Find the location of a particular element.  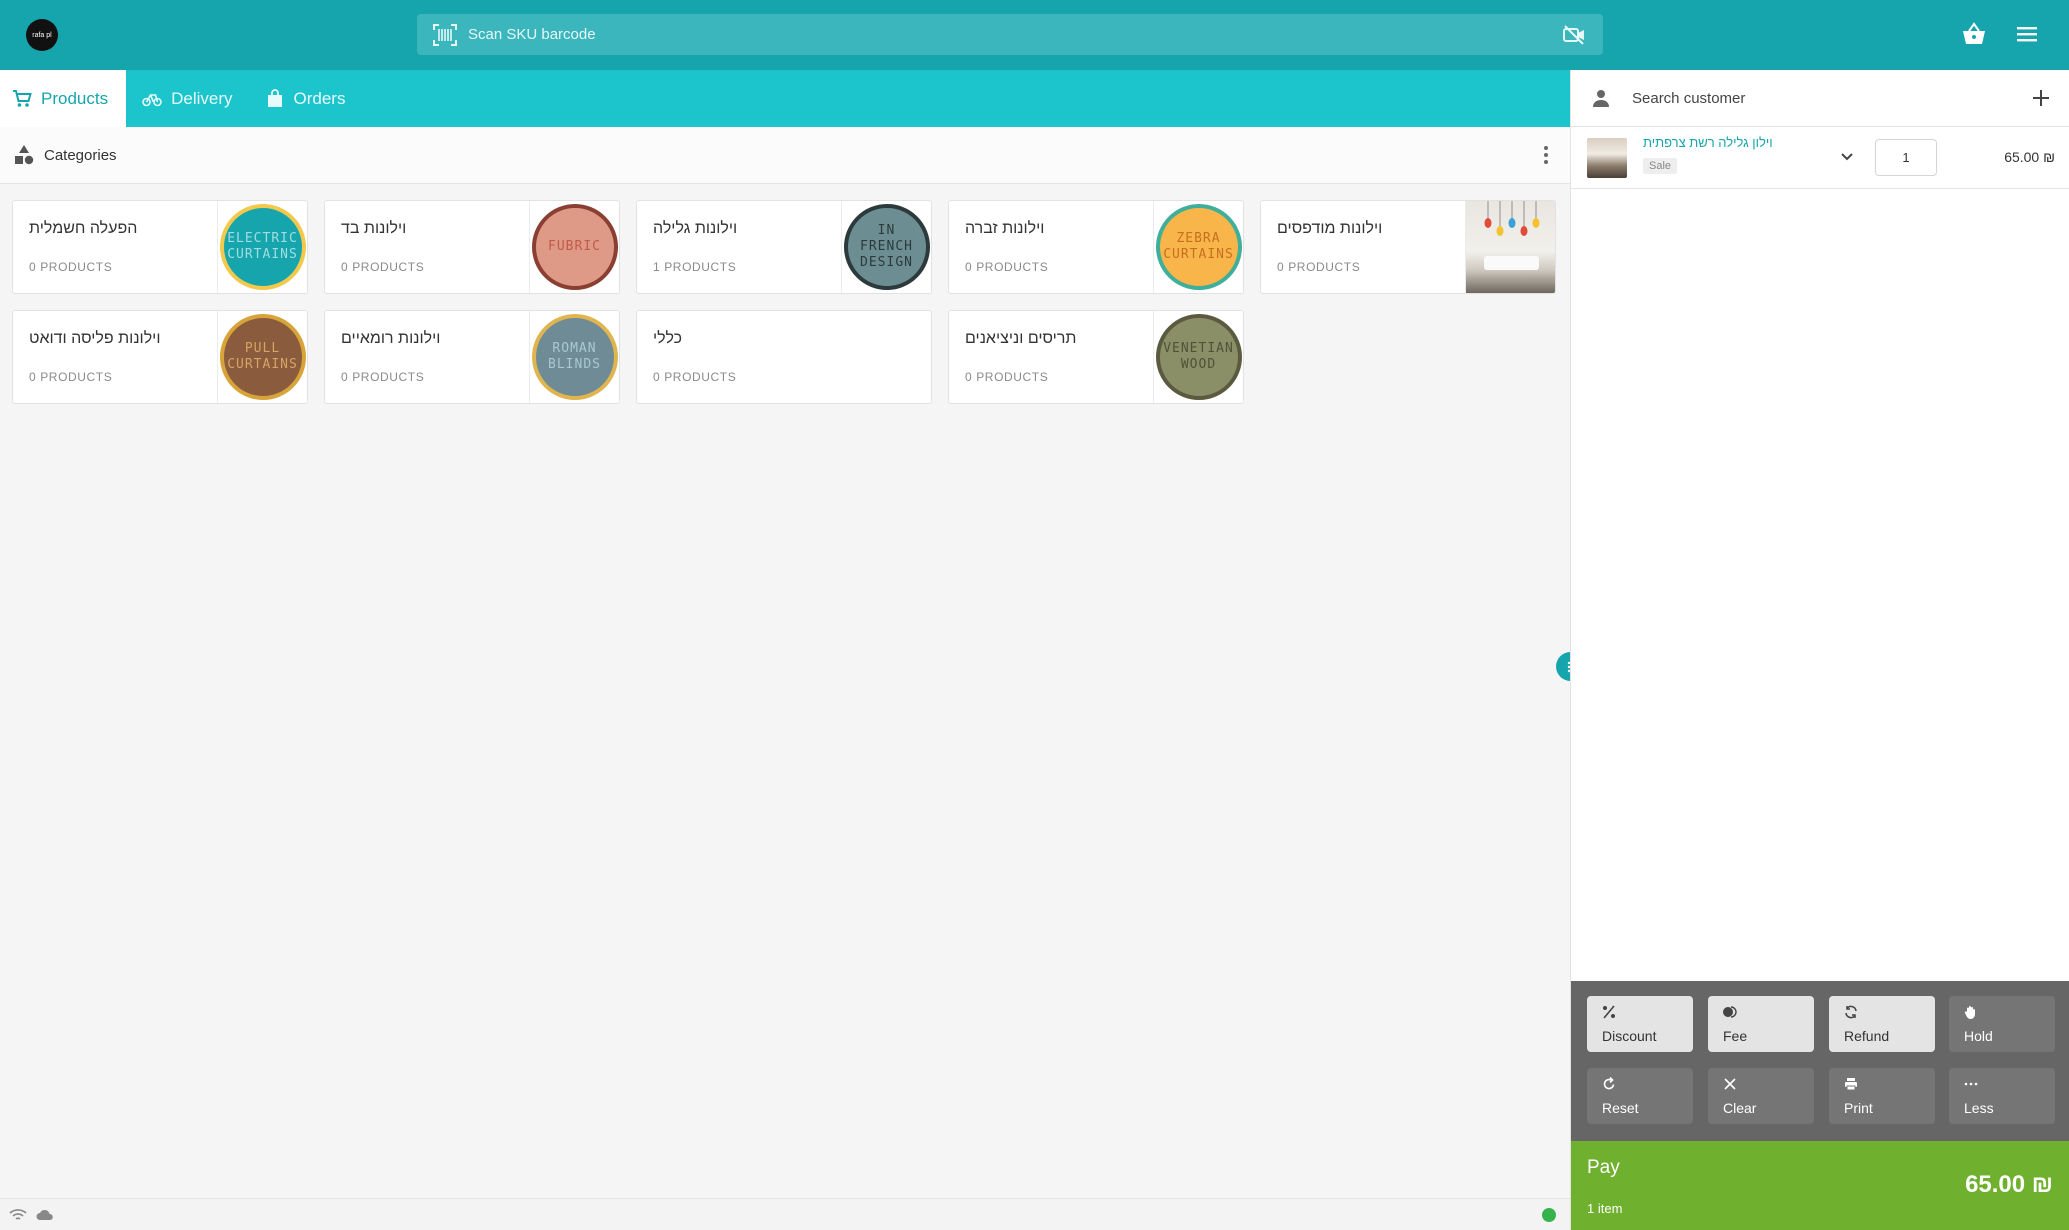

barcode-icon is located at coordinates (445, 34).